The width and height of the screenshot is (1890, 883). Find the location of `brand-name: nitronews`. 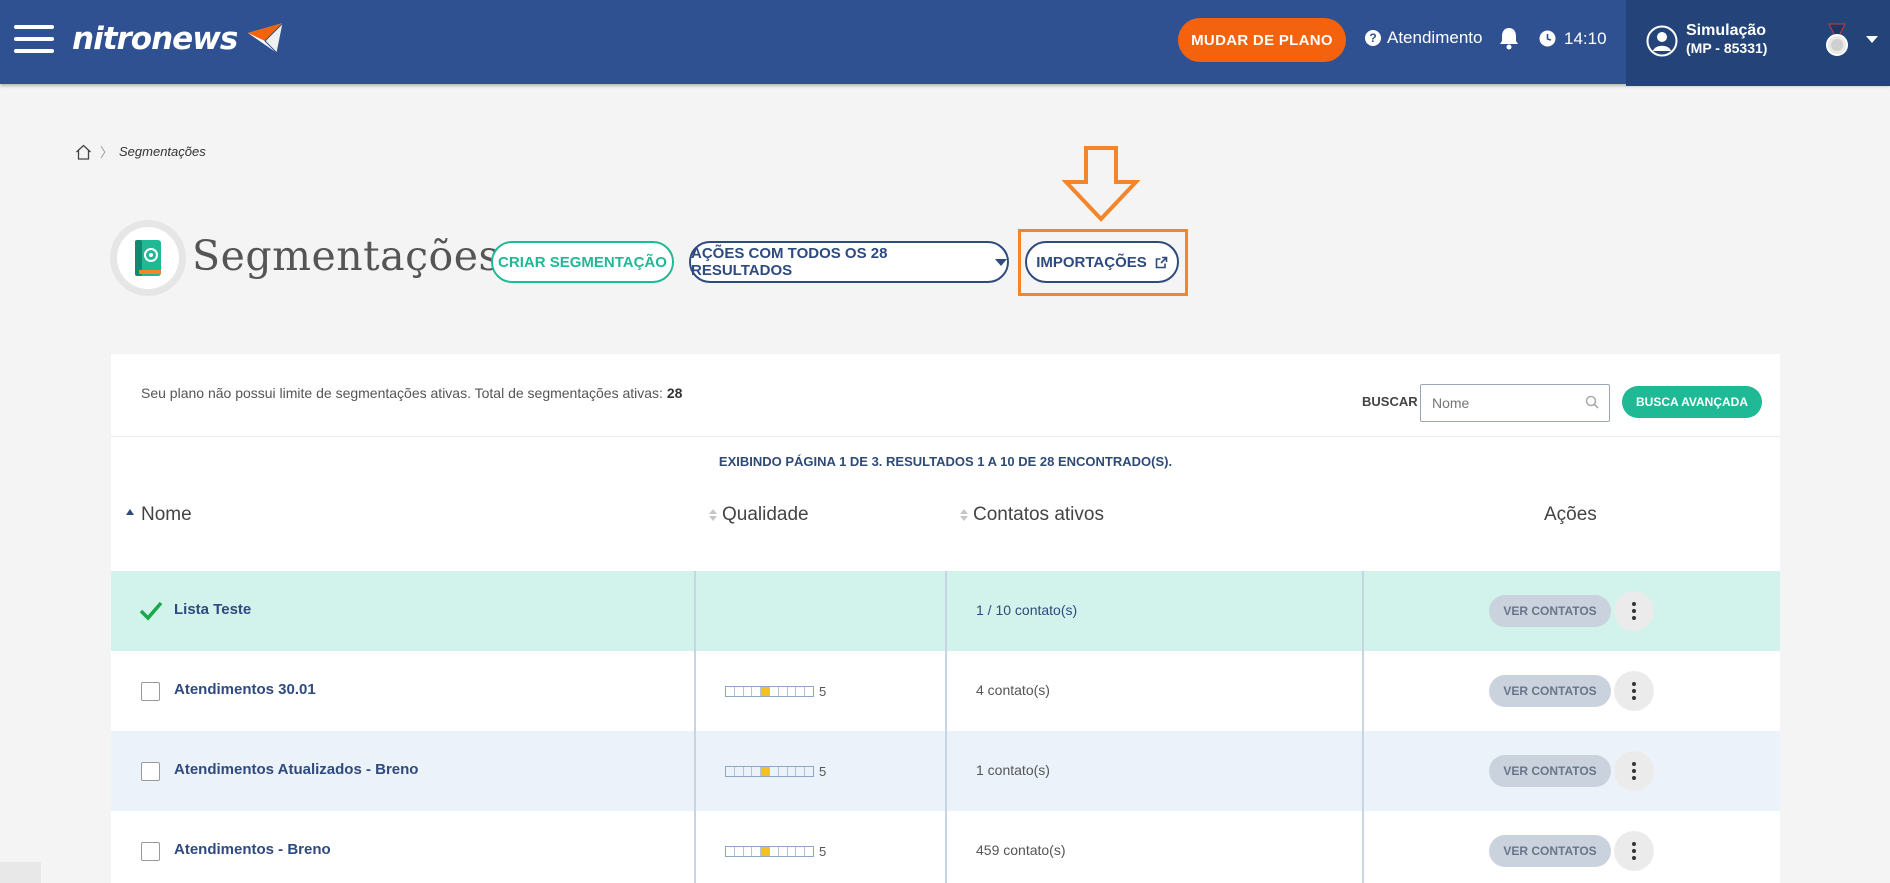

brand-name: nitronews is located at coordinates (155, 39).